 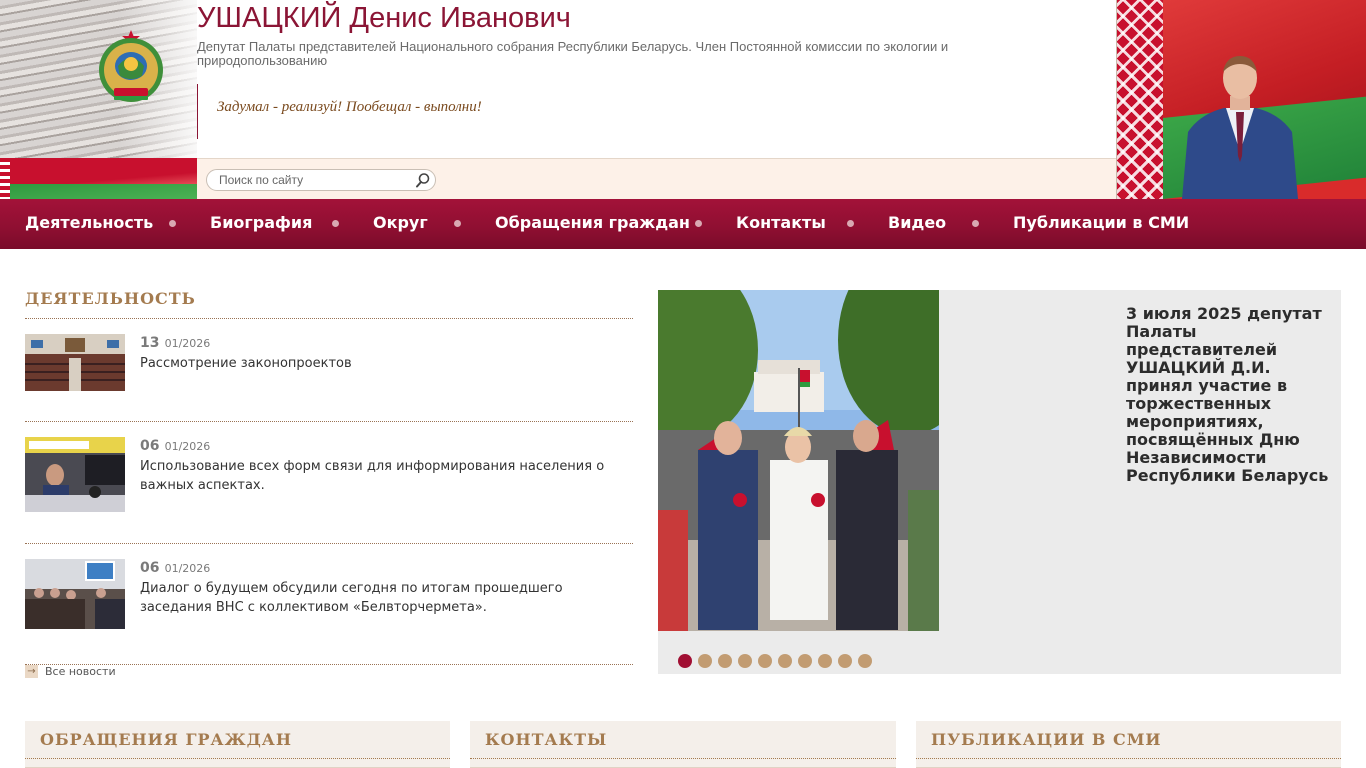 What do you see at coordinates (384, 18) in the screenshot?
I see `deputy-name: УШАЦКИЙ Денис Иванович` at bounding box center [384, 18].